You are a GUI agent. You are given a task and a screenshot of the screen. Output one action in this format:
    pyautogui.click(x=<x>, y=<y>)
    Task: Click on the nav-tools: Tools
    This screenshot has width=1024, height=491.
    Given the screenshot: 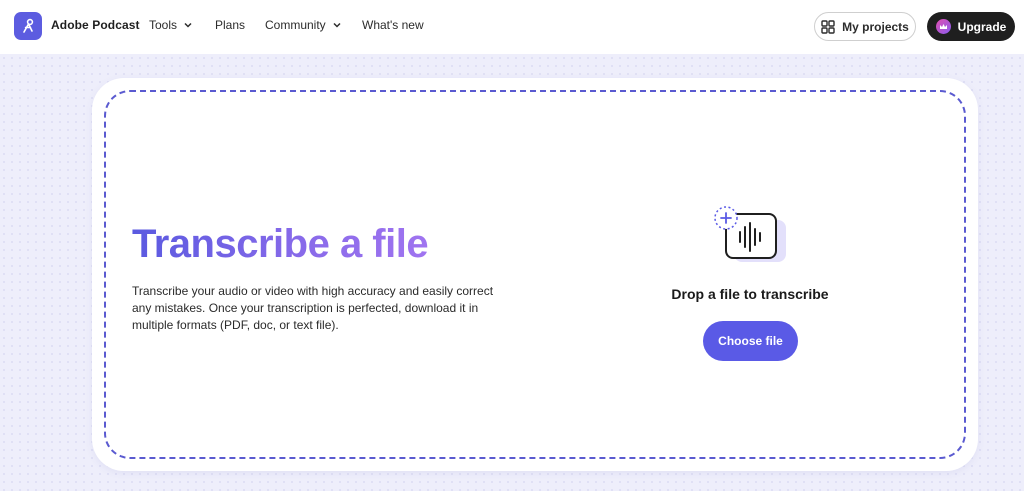 What is the action you would take?
    pyautogui.click(x=171, y=25)
    